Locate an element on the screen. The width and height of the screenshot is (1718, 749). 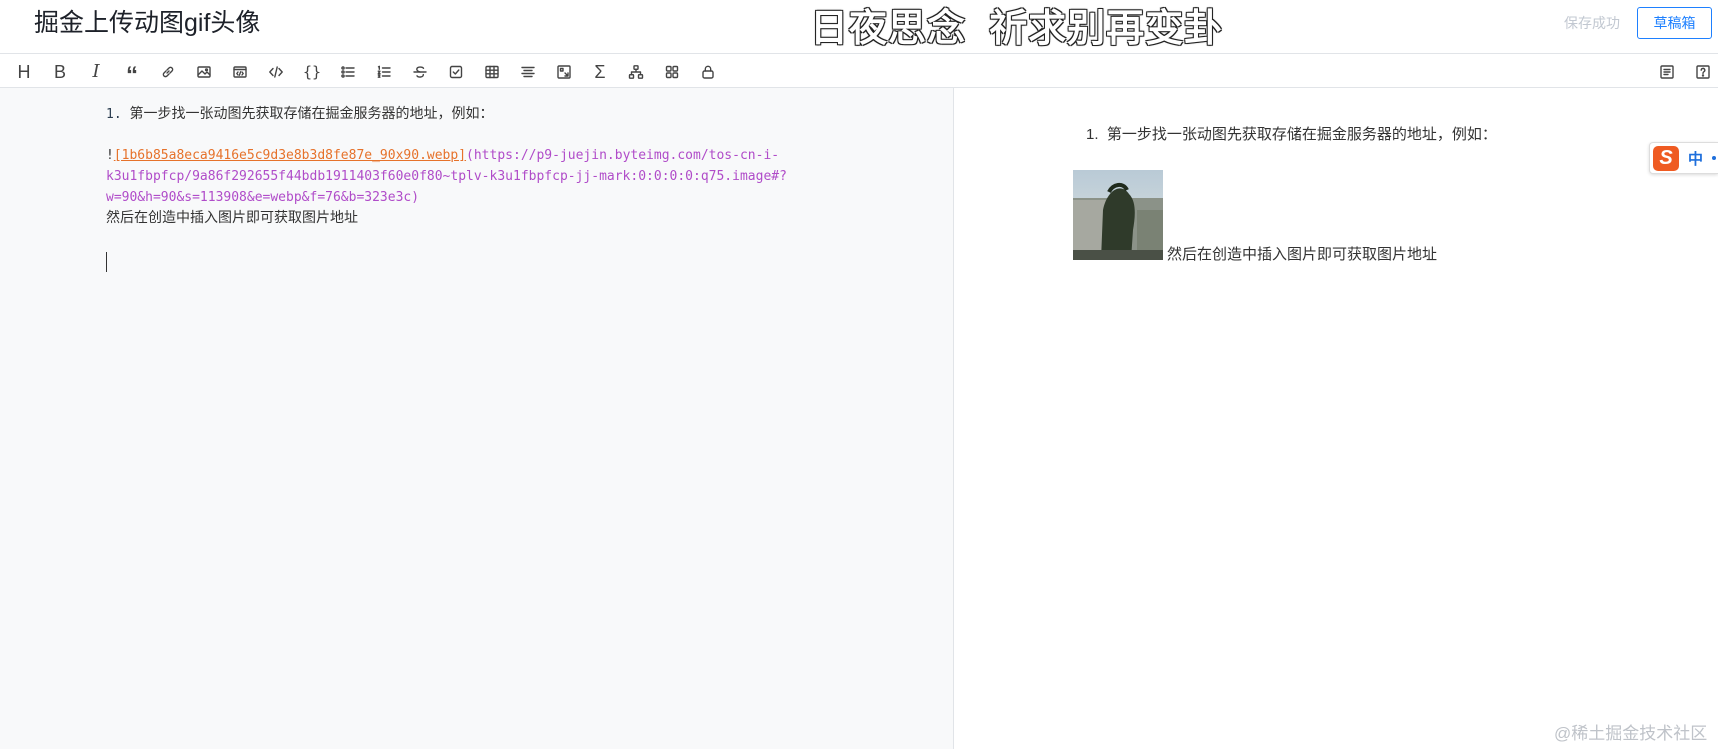
preview-gif-image is located at coordinates (1118, 215).